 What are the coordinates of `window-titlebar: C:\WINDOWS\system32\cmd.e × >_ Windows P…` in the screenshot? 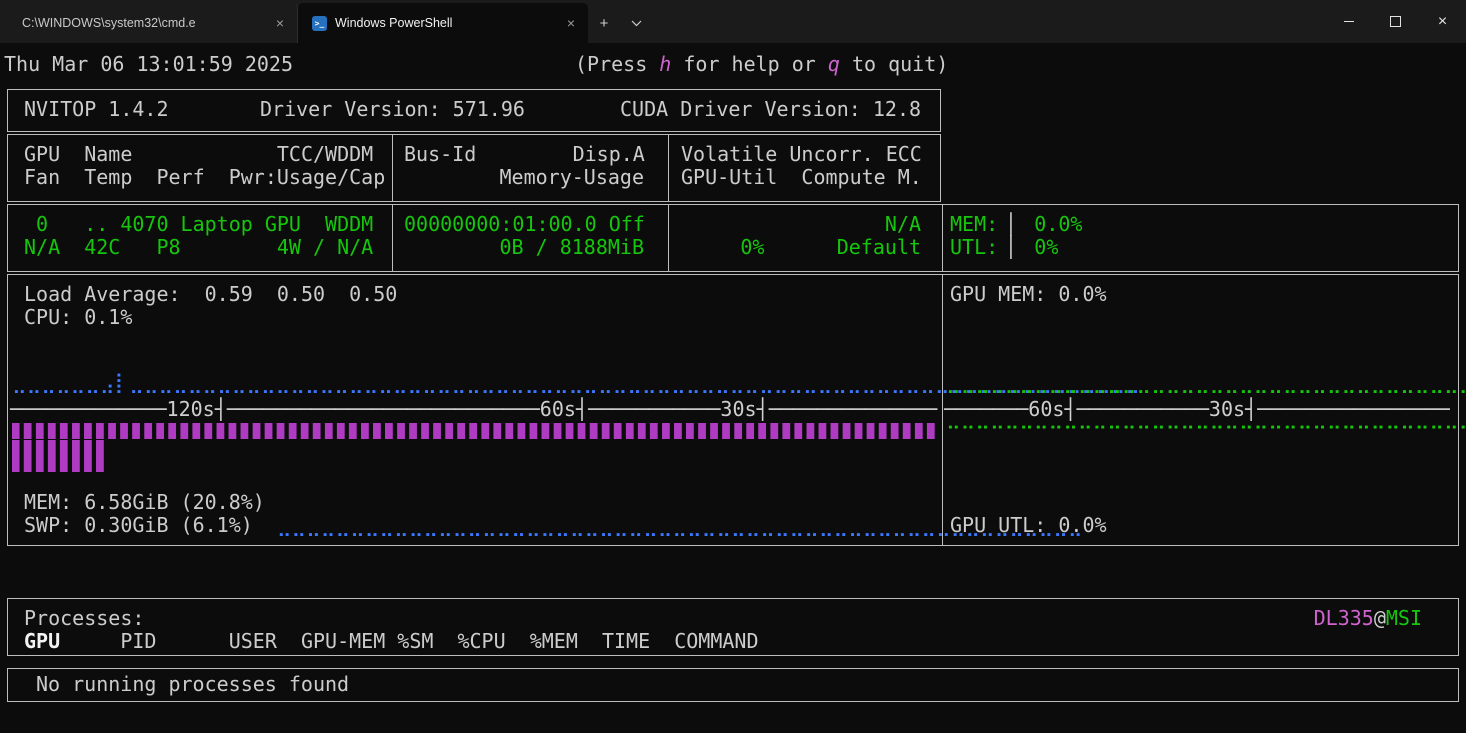 It's located at (733, 21).